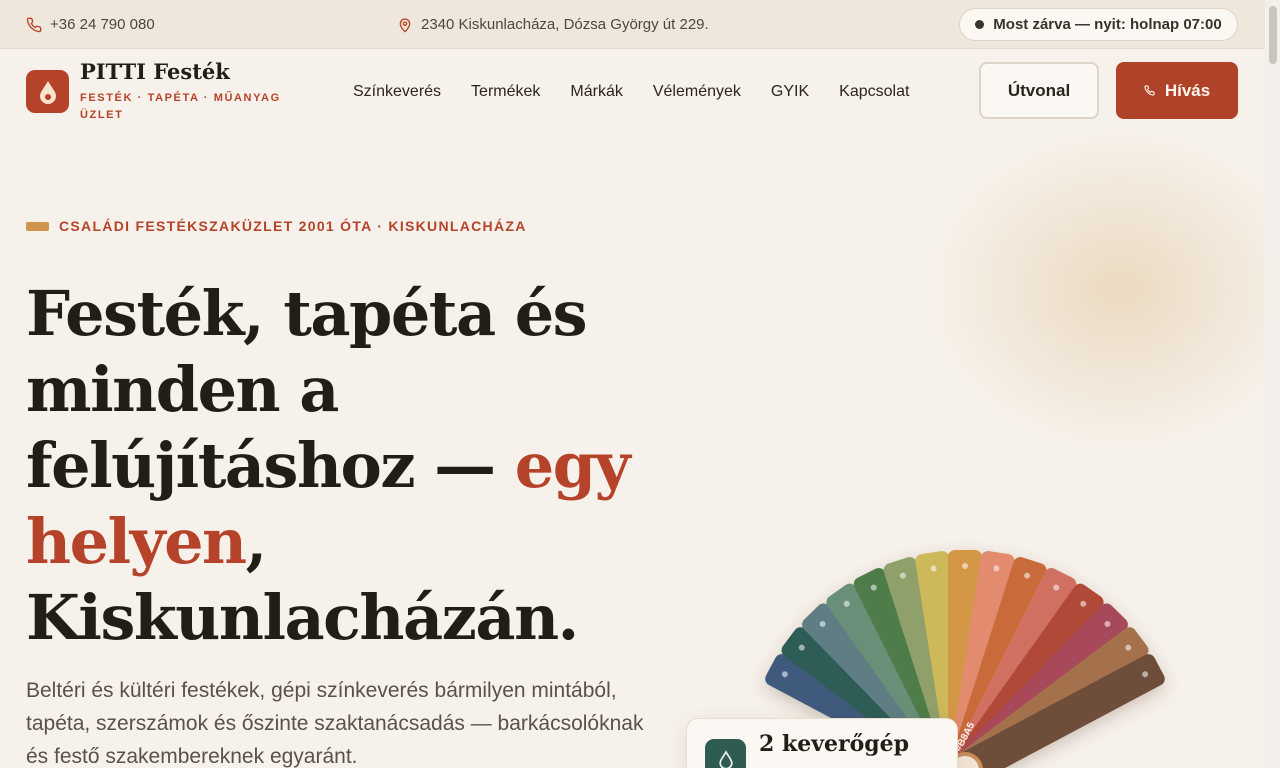 Image resolution: width=1280 pixels, height=768 pixels. I want to click on scrollbar-thumb, so click(1273, 35).